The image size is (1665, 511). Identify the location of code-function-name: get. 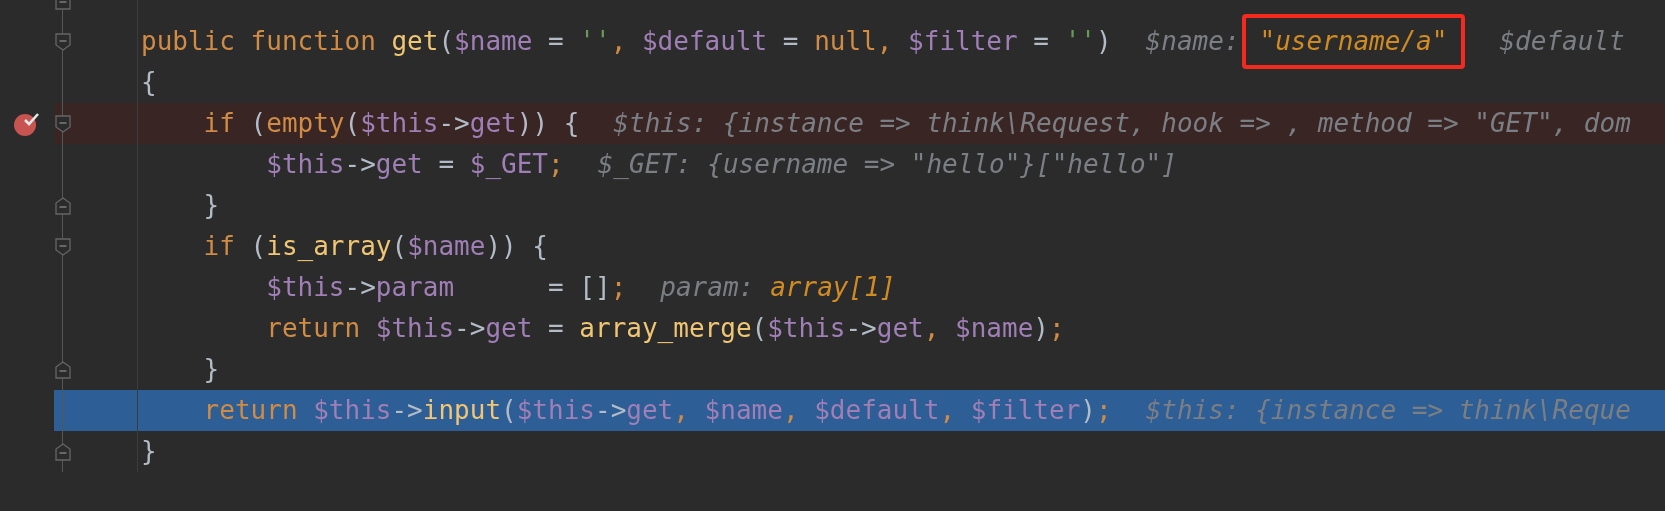
(415, 41).